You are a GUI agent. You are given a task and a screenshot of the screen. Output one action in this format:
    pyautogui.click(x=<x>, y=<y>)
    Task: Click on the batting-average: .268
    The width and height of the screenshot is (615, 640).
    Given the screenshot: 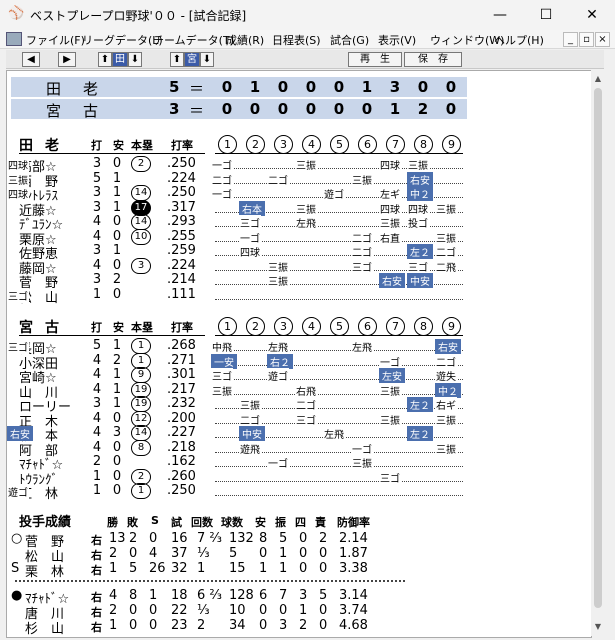 What is the action you would take?
    pyautogui.click(x=181, y=345)
    